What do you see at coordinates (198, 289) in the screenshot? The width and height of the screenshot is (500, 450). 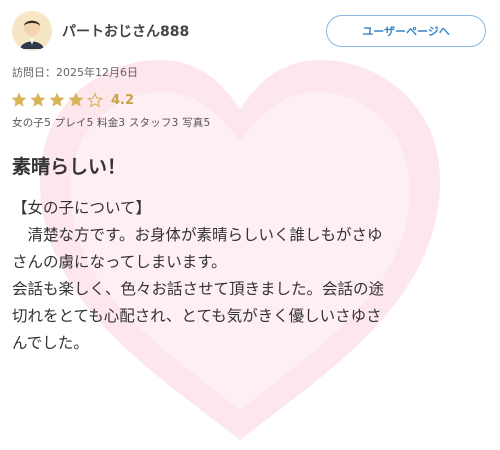 I see `review-line: 会話も楽しく、色々お話させて頂きました。会話の途` at bounding box center [198, 289].